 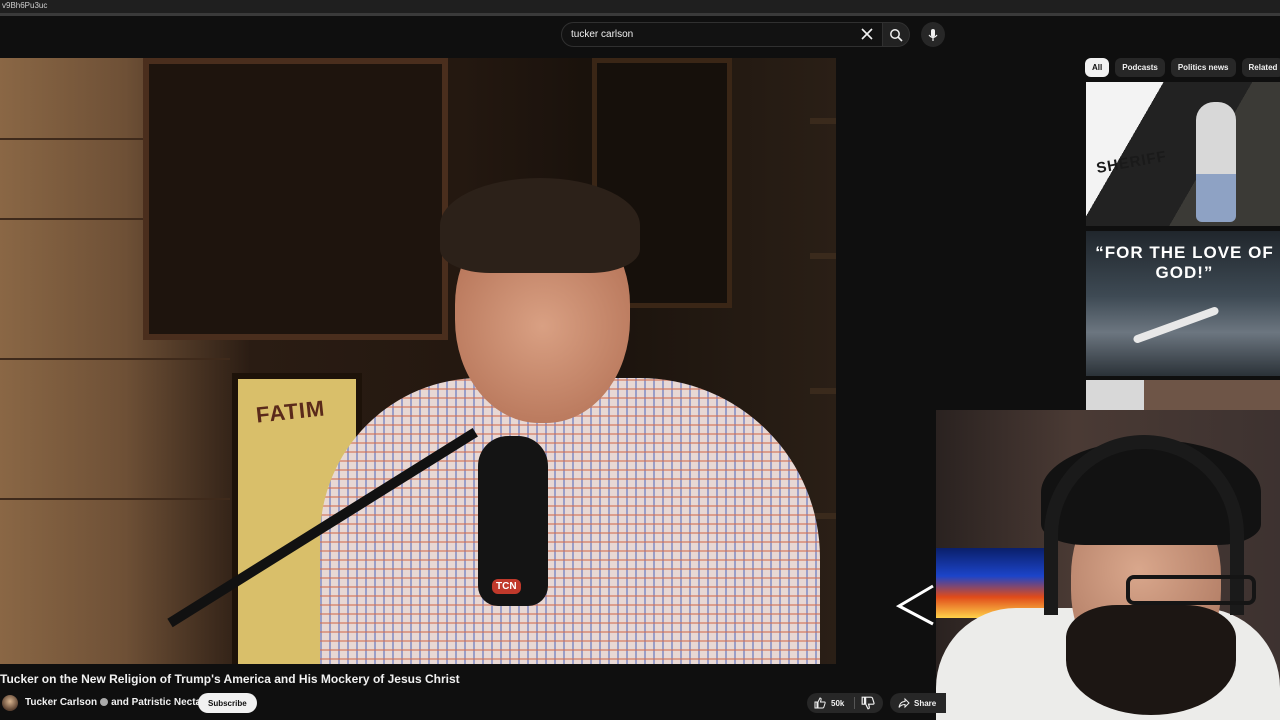 I want to click on webcam-overlay, so click(x=1108, y=565).